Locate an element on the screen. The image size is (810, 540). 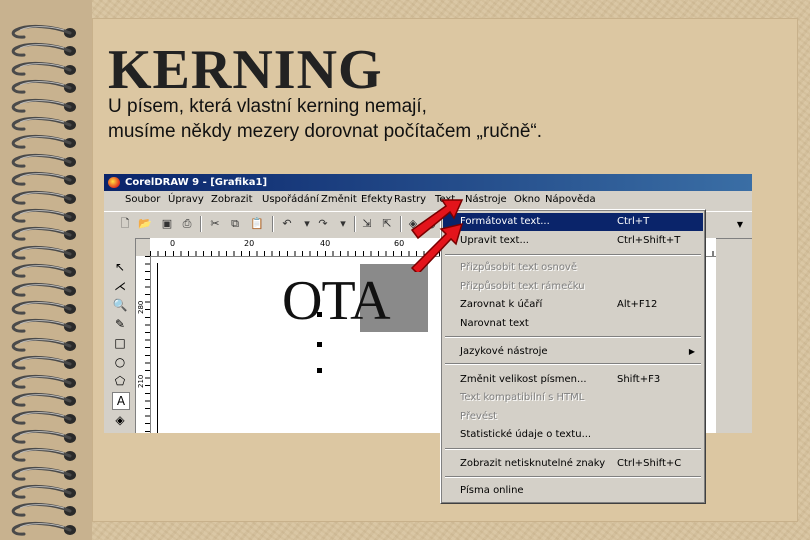
menu-zobrazit: Zobrazit is located at coordinates (232, 200).